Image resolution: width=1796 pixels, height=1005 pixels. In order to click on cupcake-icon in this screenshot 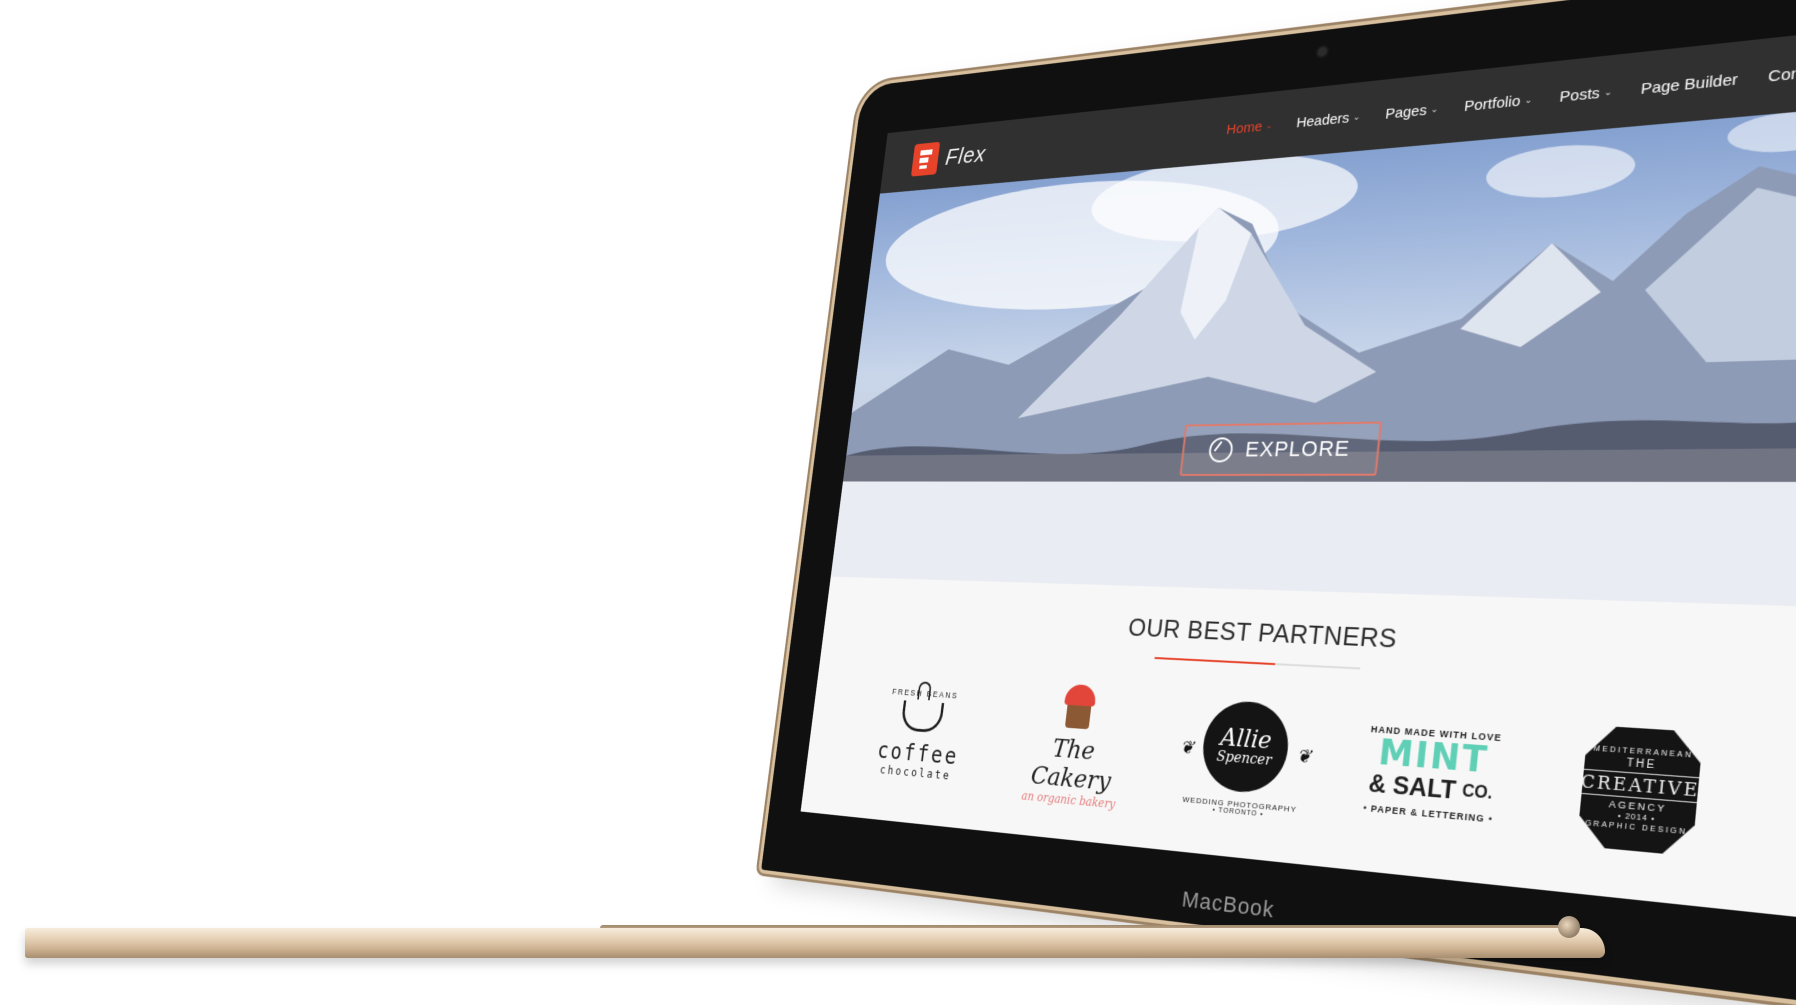, I will do `click(1079, 707)`.